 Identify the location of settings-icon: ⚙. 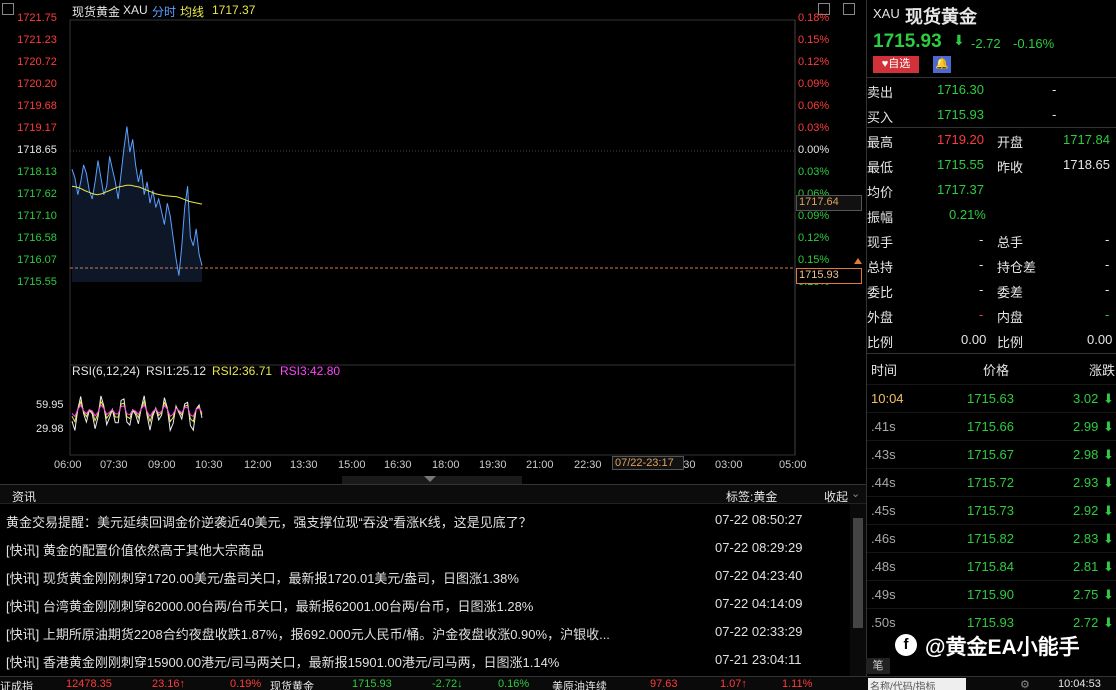
(1025, 684).